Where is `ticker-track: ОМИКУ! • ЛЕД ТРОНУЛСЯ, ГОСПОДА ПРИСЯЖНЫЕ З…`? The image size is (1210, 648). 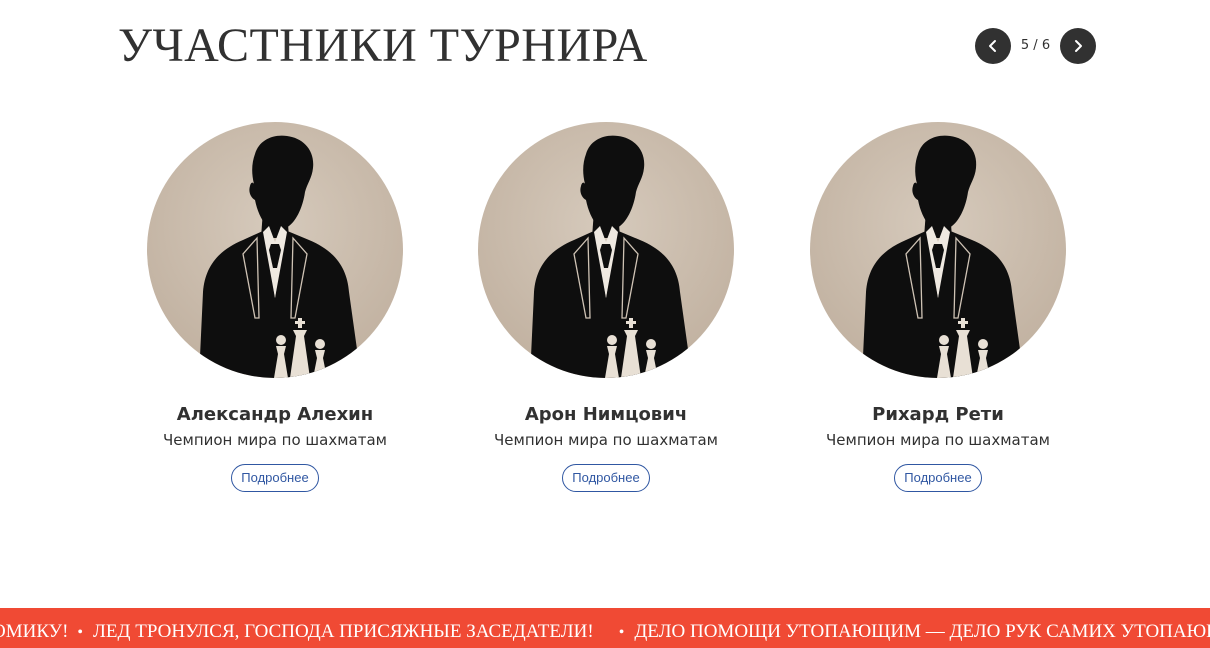
ticker-track: ОМИКУ! • ЛЕД ТРОНУЛСЯ, ГОСПОДА ПРИСЯЖНЫЕ З… is located at coordinates (605, 628).